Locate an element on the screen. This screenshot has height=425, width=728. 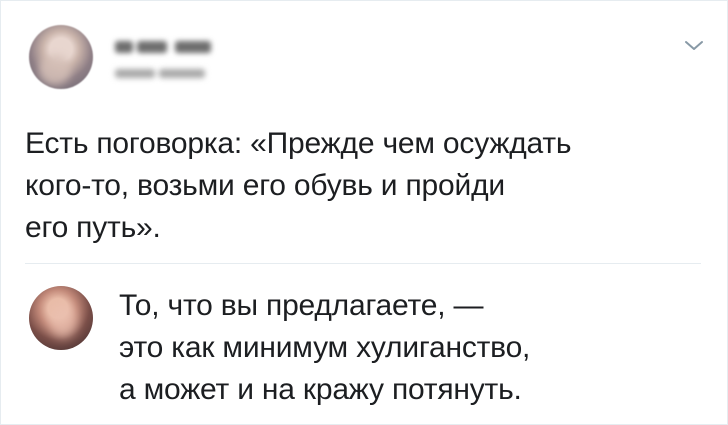
chevron-down-icon is located at coordinates (694, 45).